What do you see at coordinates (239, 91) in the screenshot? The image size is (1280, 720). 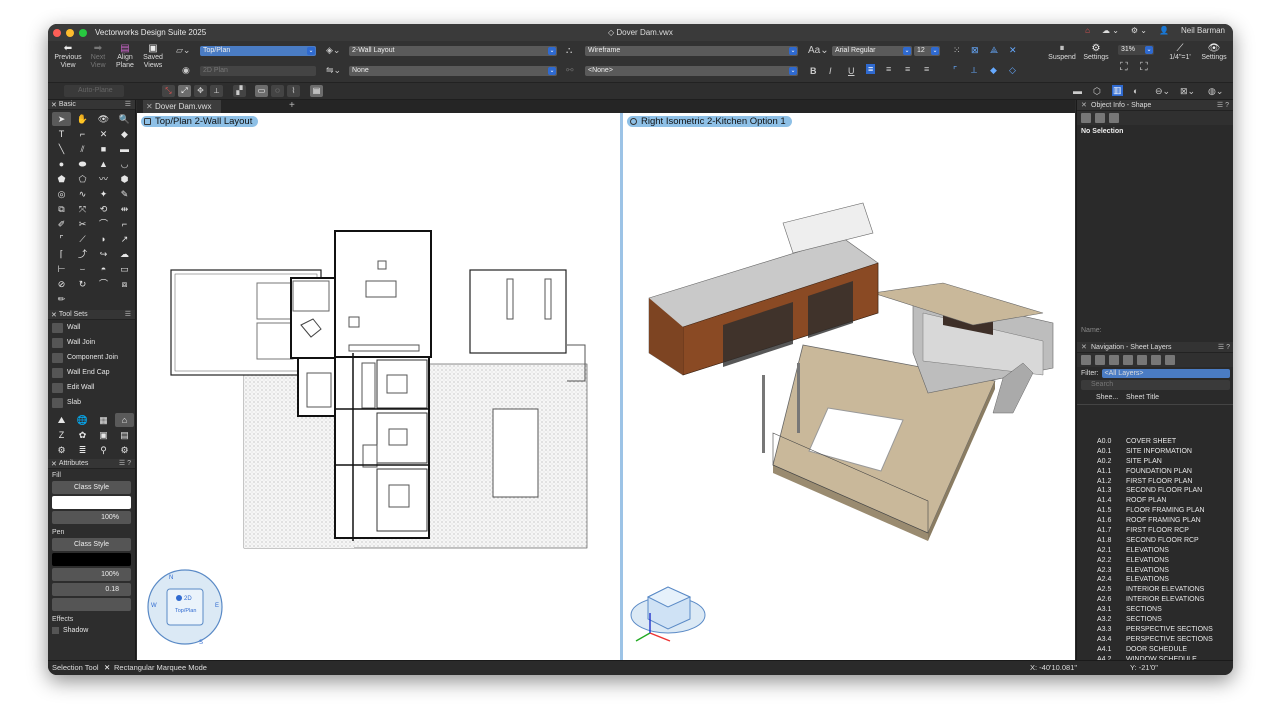 I see `transform-mode-icon: ▞` at bounding box center [239, 91].